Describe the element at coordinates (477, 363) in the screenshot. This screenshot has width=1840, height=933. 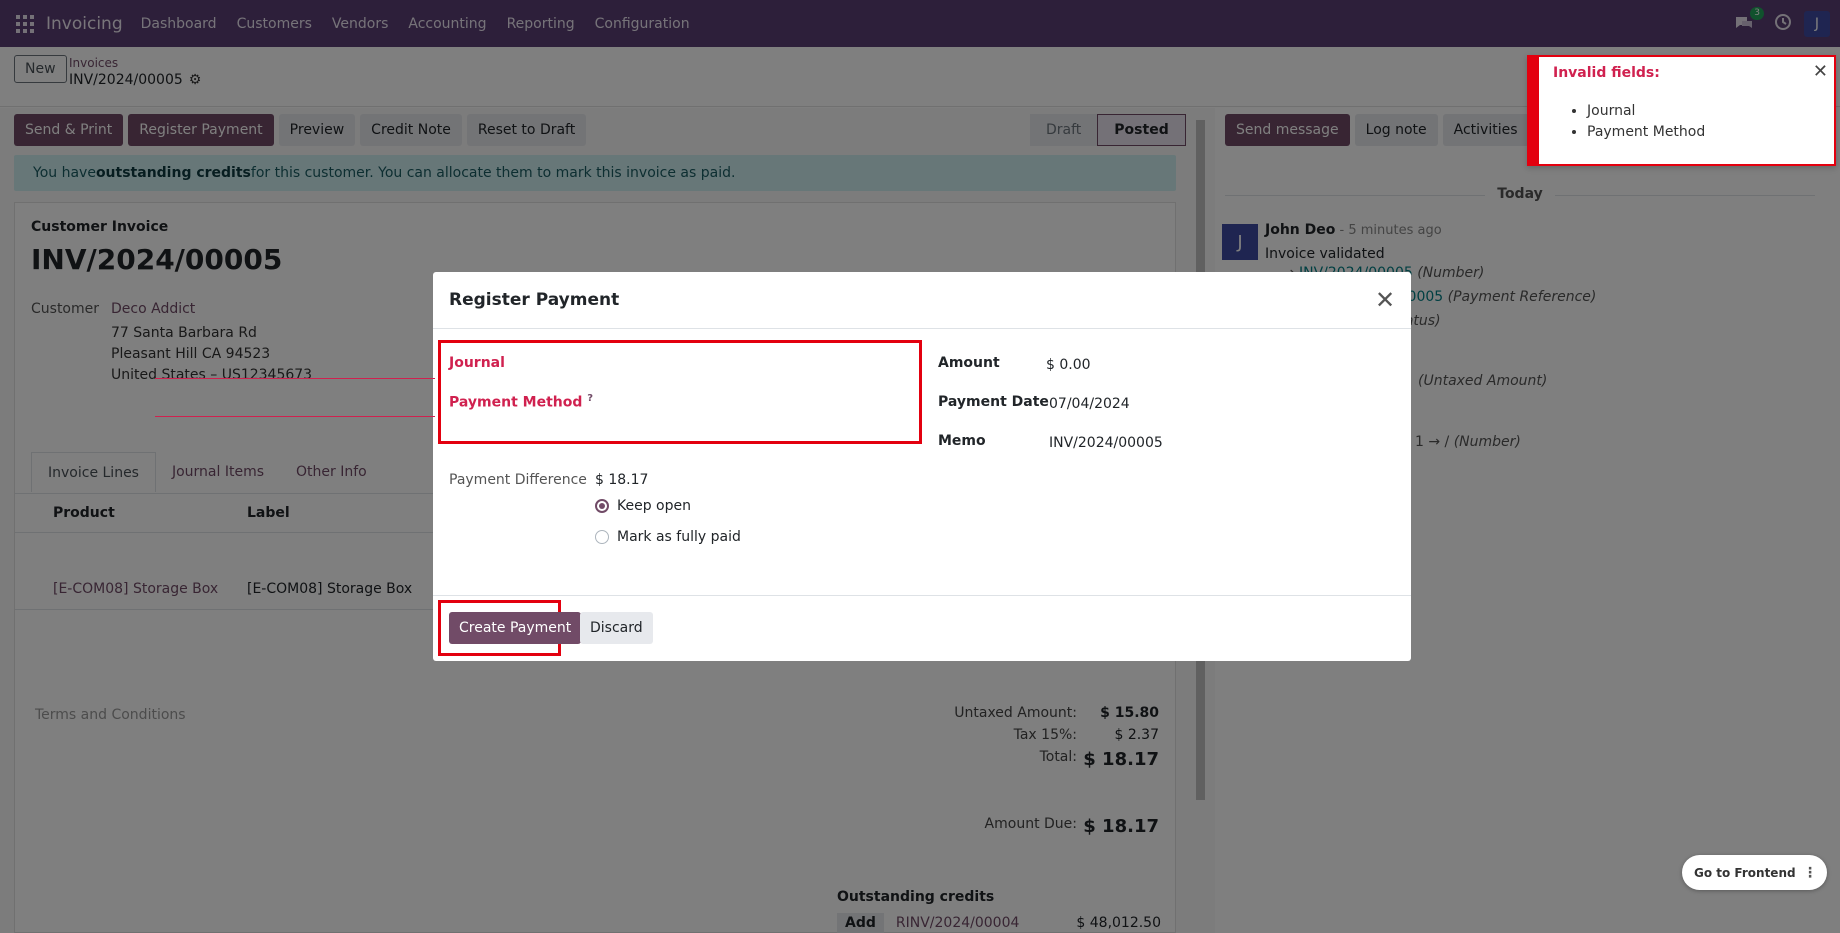
I see `journal-label: Journal` at that location.